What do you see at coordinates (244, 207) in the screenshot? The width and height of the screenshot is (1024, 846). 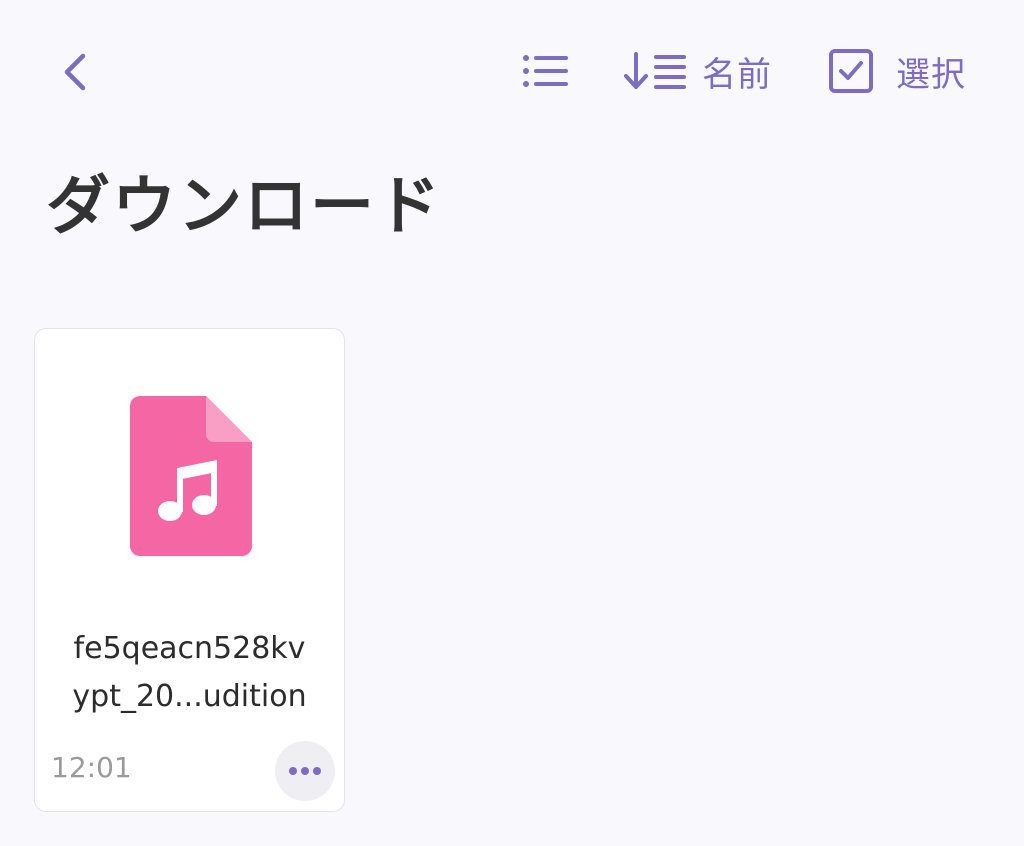 I see `page-title: ダウンロード` at bounding box center [244, 207].